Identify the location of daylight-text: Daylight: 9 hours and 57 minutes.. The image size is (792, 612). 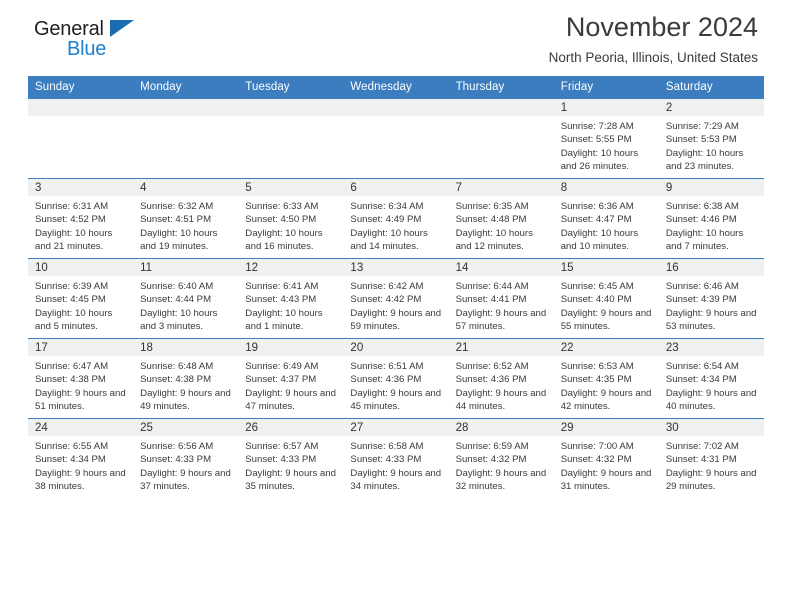
(501, 319).